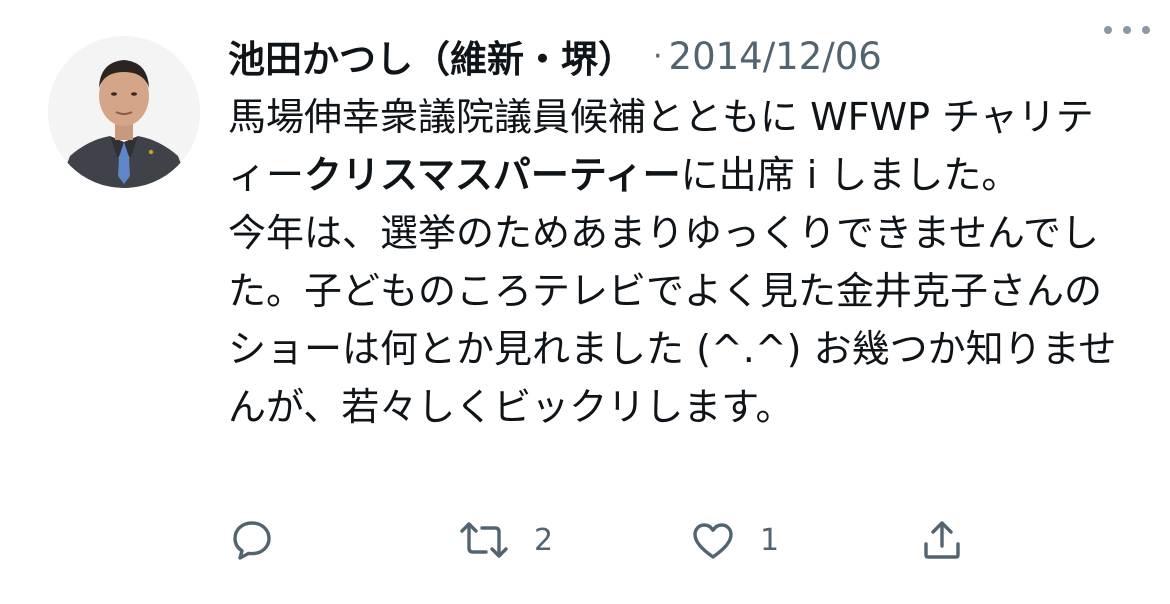  I want to click on person-portrait-icon, so click(124, 112).